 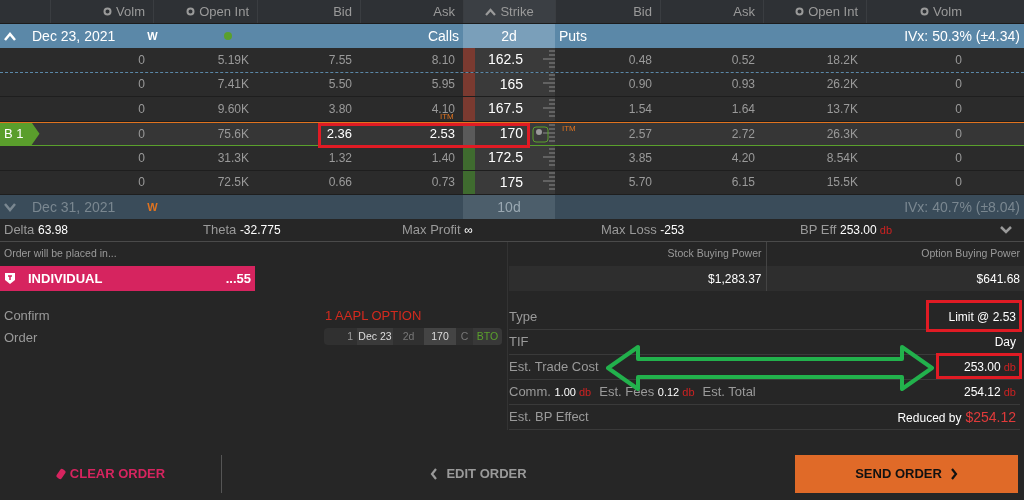 I want to click on ask-cell: 0.73, so click(x=443, y=182).